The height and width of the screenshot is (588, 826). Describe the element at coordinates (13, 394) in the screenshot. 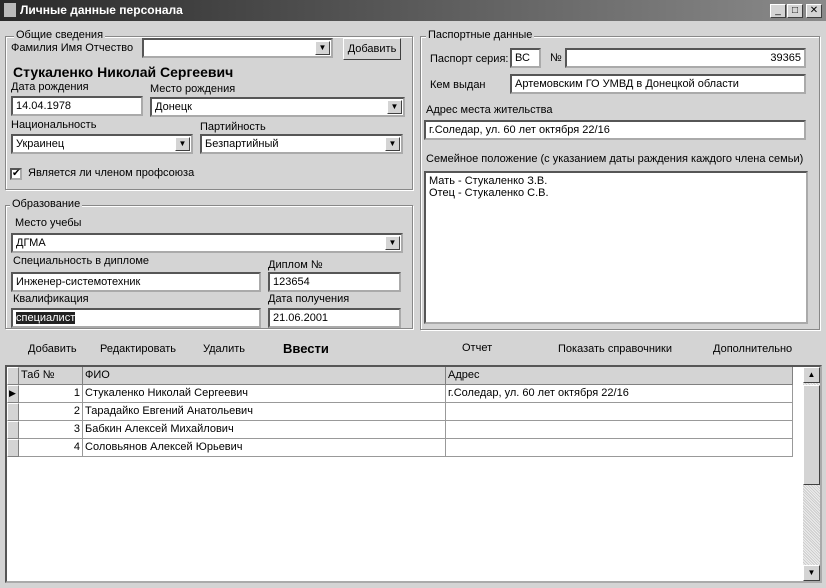

I see `row-indicator: ▶` at that location.